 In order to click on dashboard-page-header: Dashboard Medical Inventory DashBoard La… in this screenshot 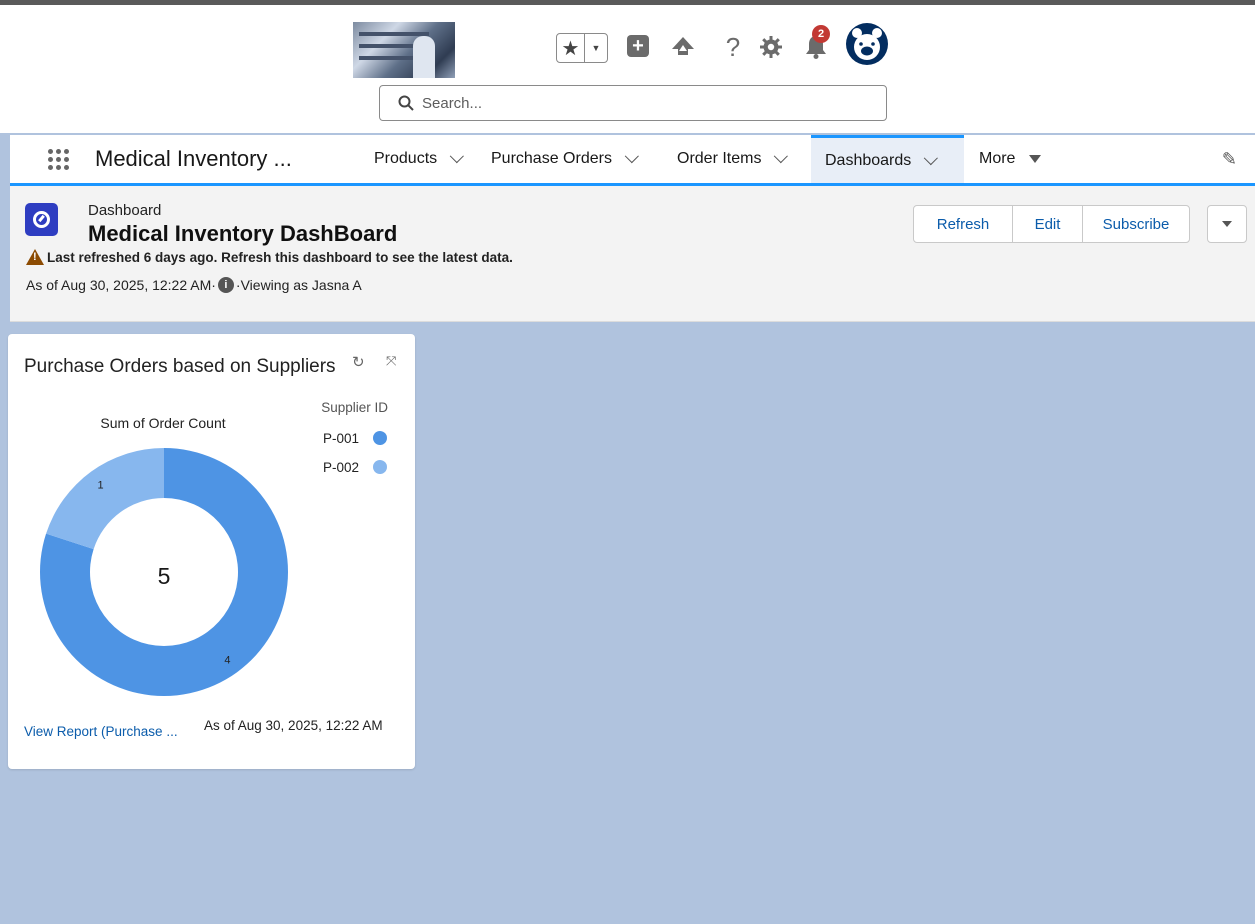, I will do `click(632, 254)`.